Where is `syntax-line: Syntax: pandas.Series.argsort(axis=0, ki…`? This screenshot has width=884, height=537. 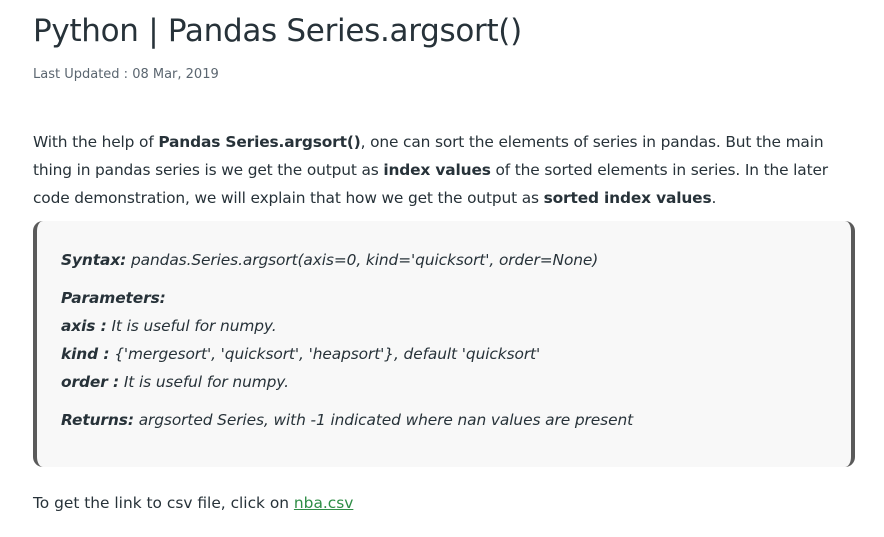
syntax-line: Syntax: pandas.Series.argsort(axis=0, ki… is located at coordinates (456, 260).